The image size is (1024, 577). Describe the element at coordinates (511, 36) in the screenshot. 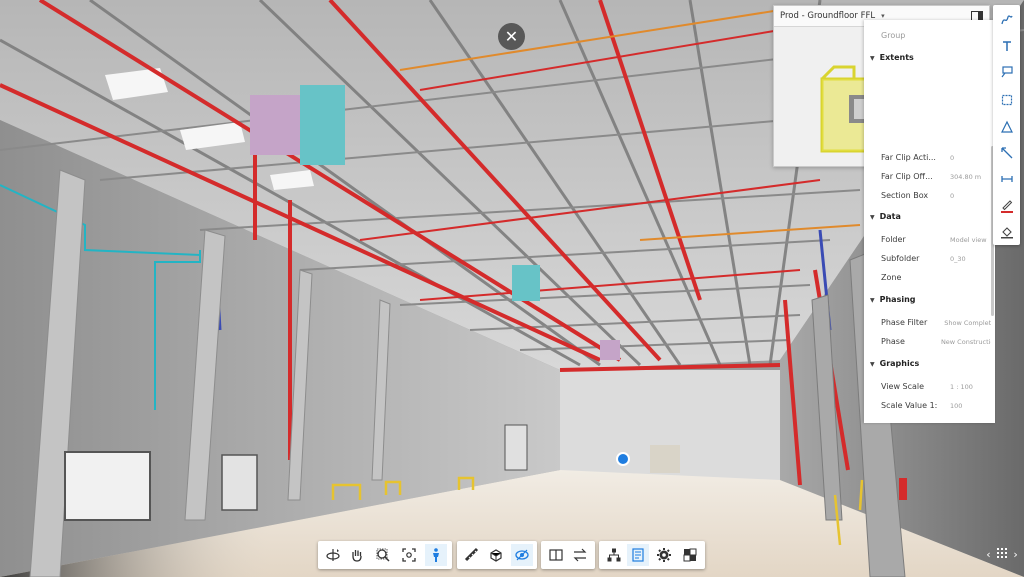

I see `close-icon: ✕` at that location.